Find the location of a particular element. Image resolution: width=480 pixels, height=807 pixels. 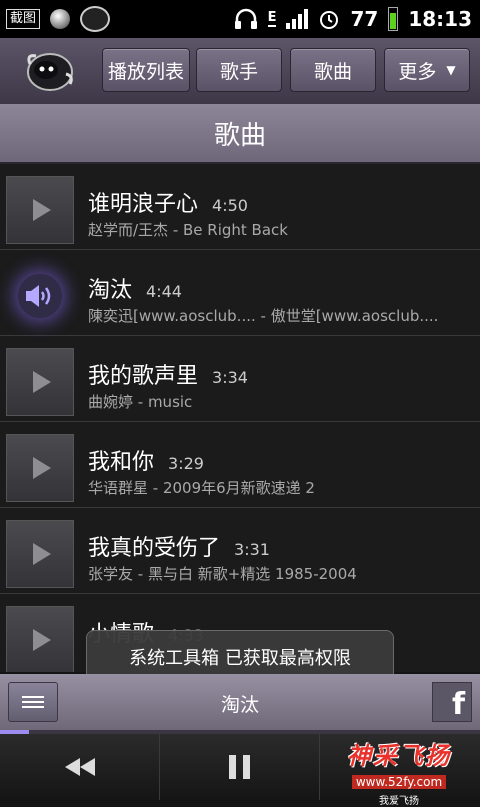

pause-icon is located at coordinates (239, 767).